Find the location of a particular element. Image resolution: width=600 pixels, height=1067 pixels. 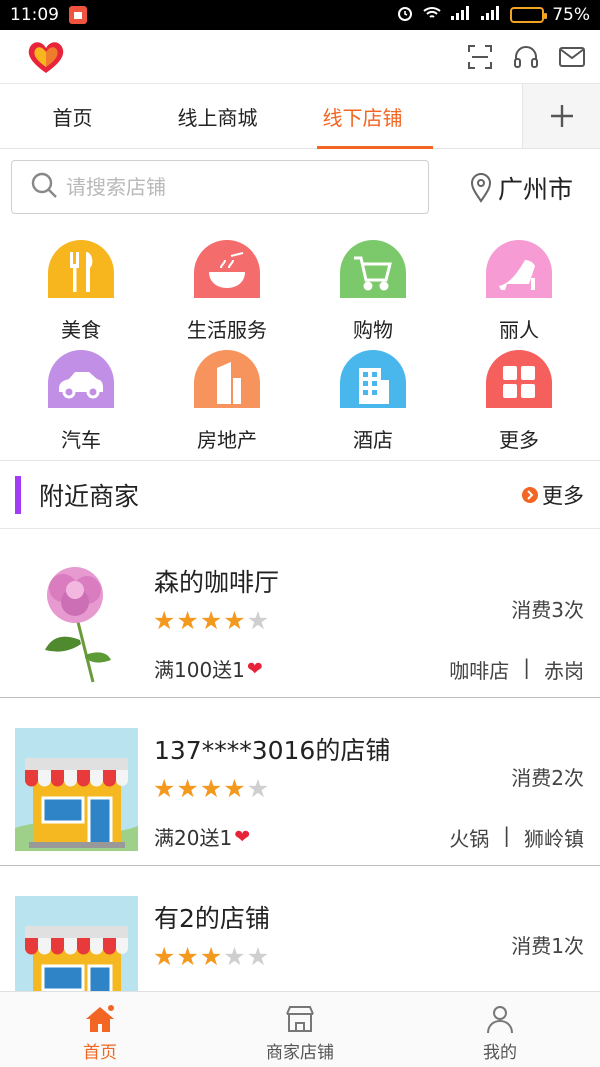

building-icon is located at coordinates (227, 379).